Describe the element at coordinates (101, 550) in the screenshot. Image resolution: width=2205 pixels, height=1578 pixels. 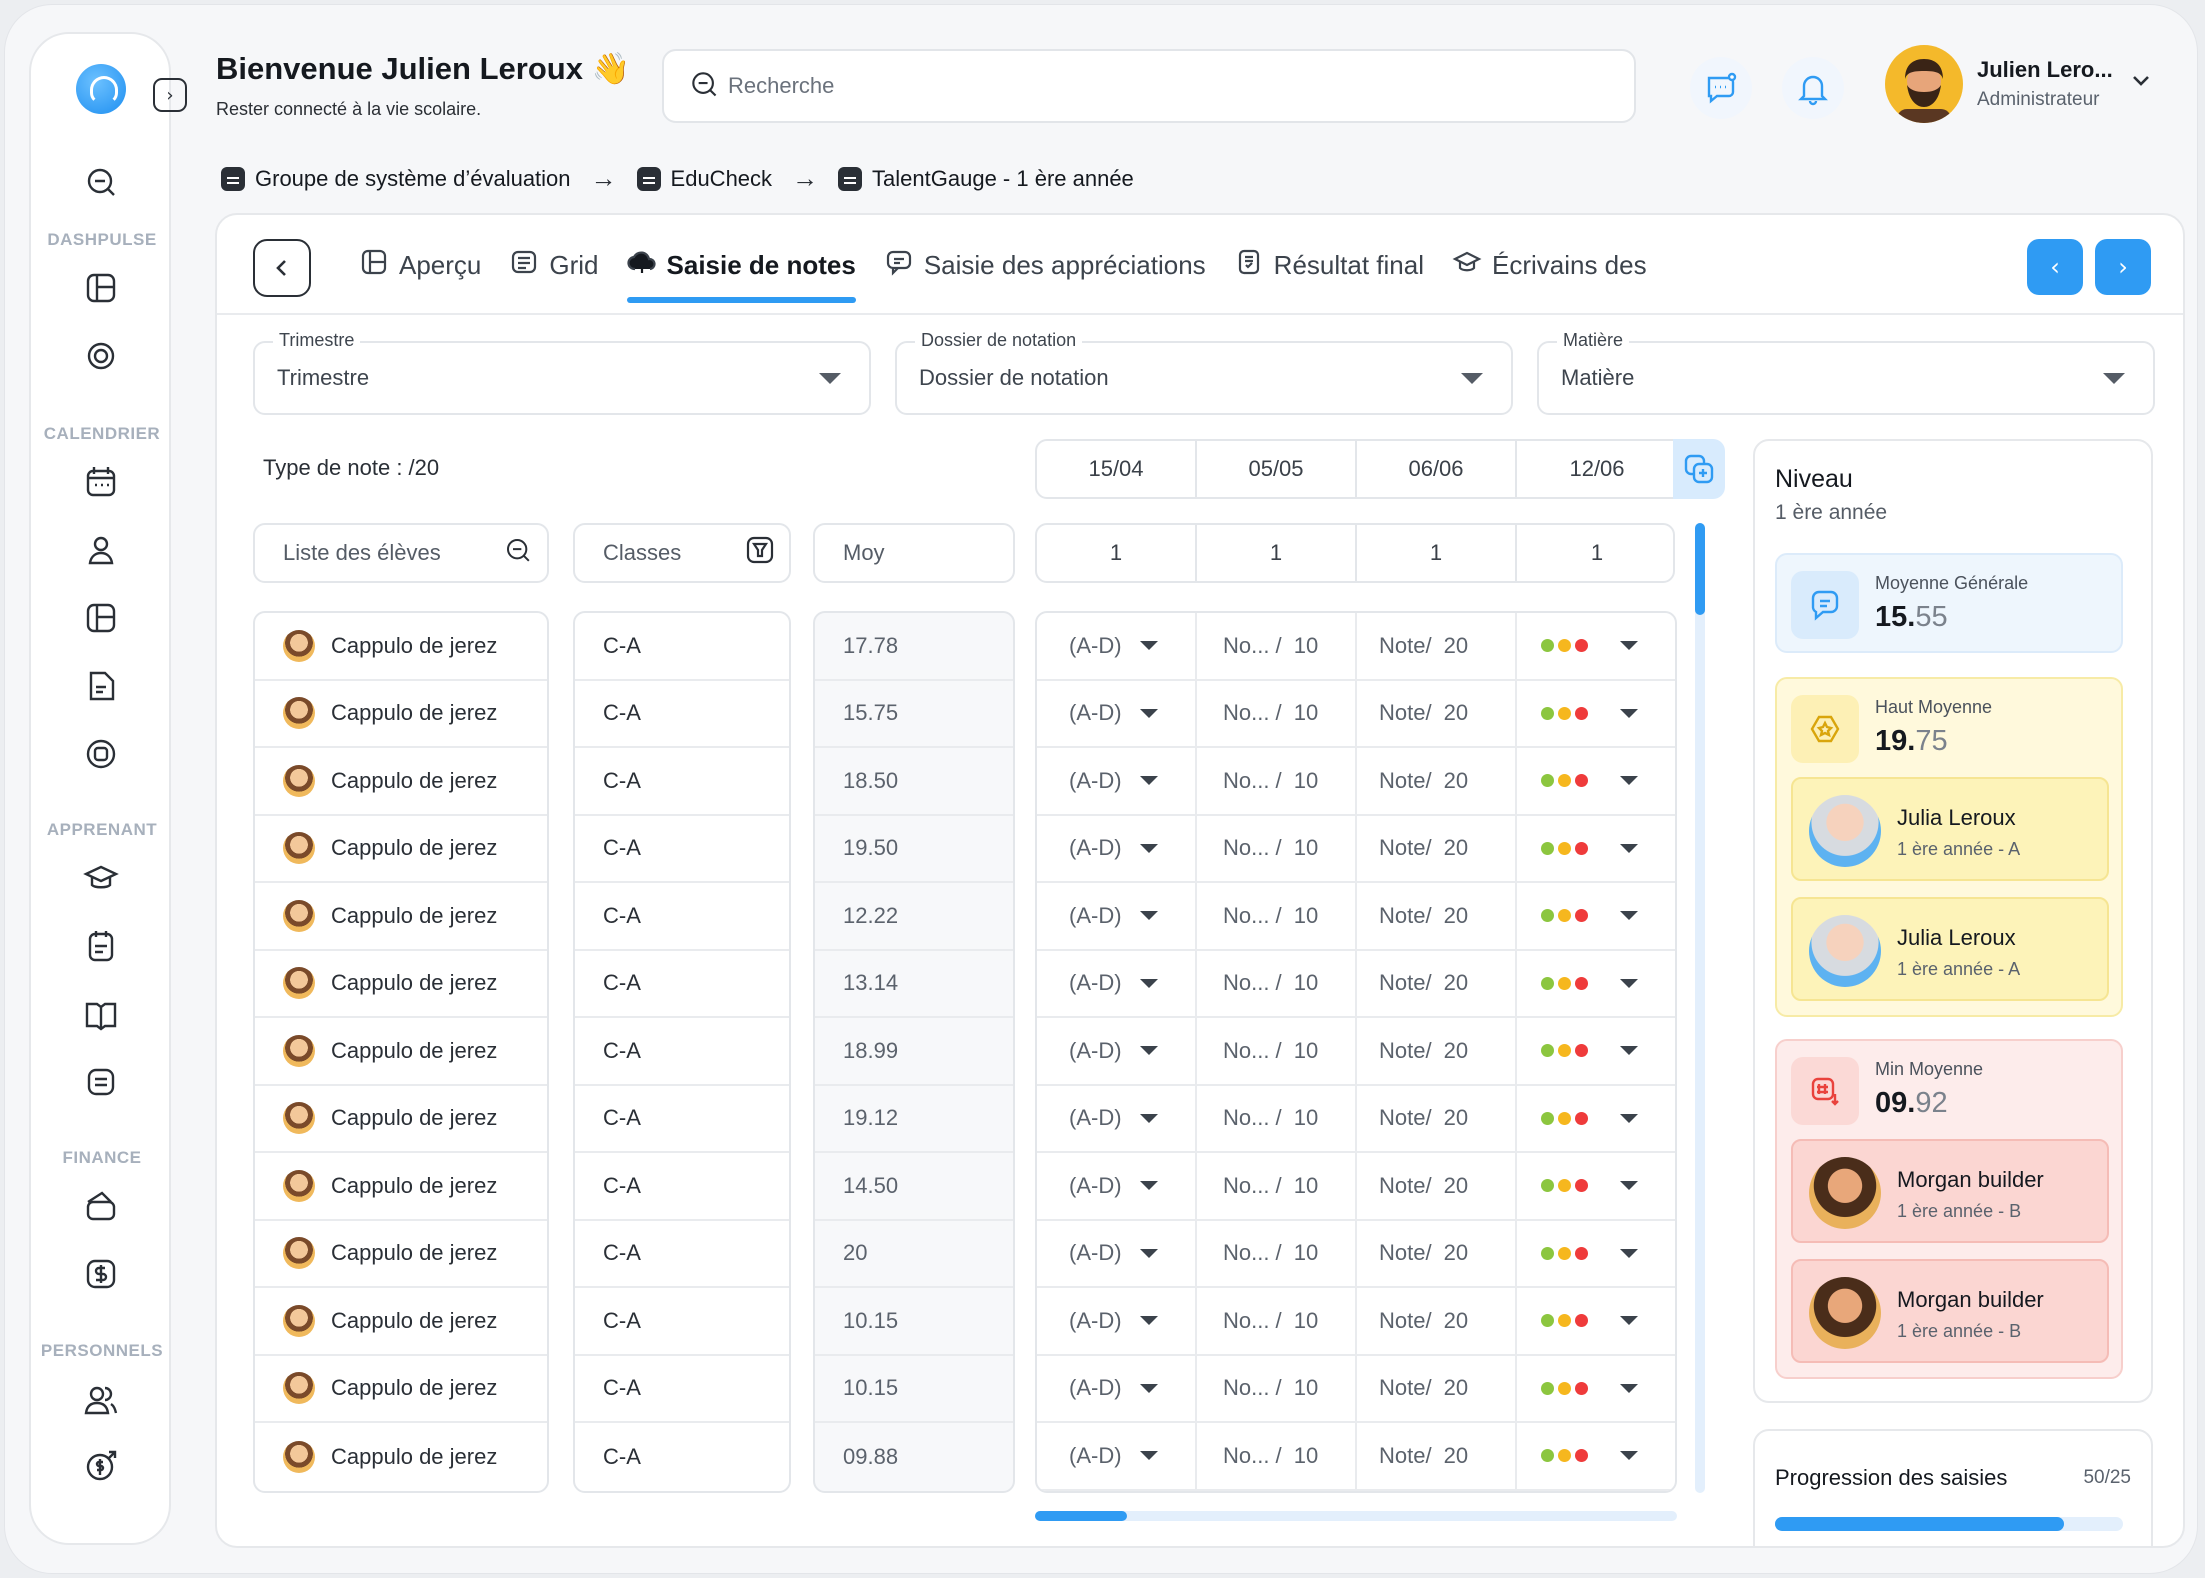
I see `user-icon` at that location.